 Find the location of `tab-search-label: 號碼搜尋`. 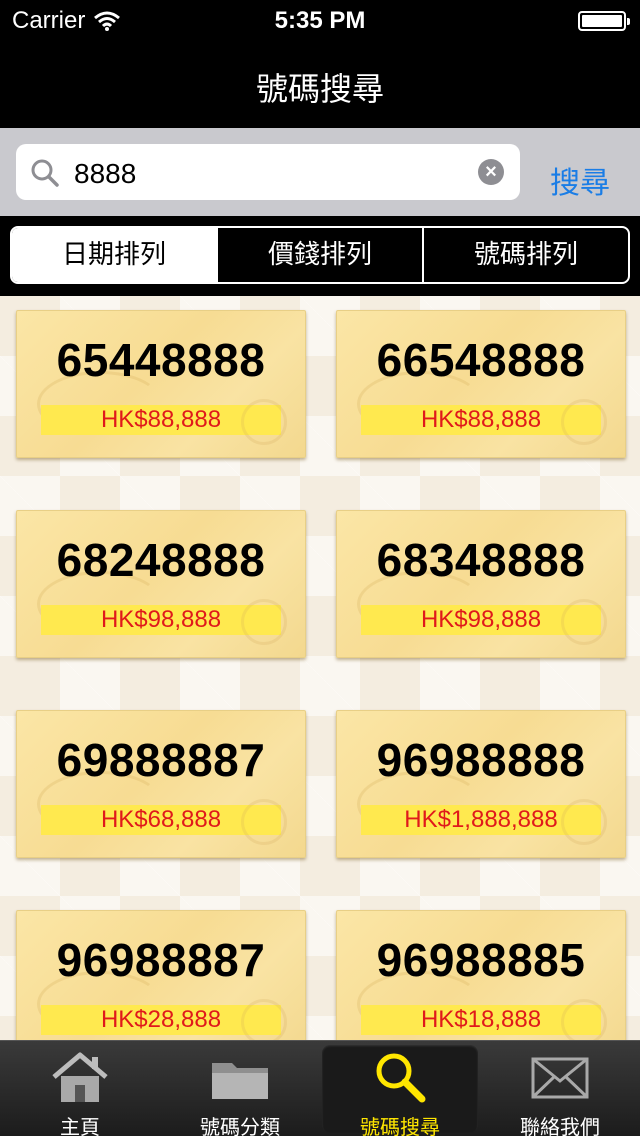

tab-search-label: 號碼搜尋 is located at coordinates (400, 1125).